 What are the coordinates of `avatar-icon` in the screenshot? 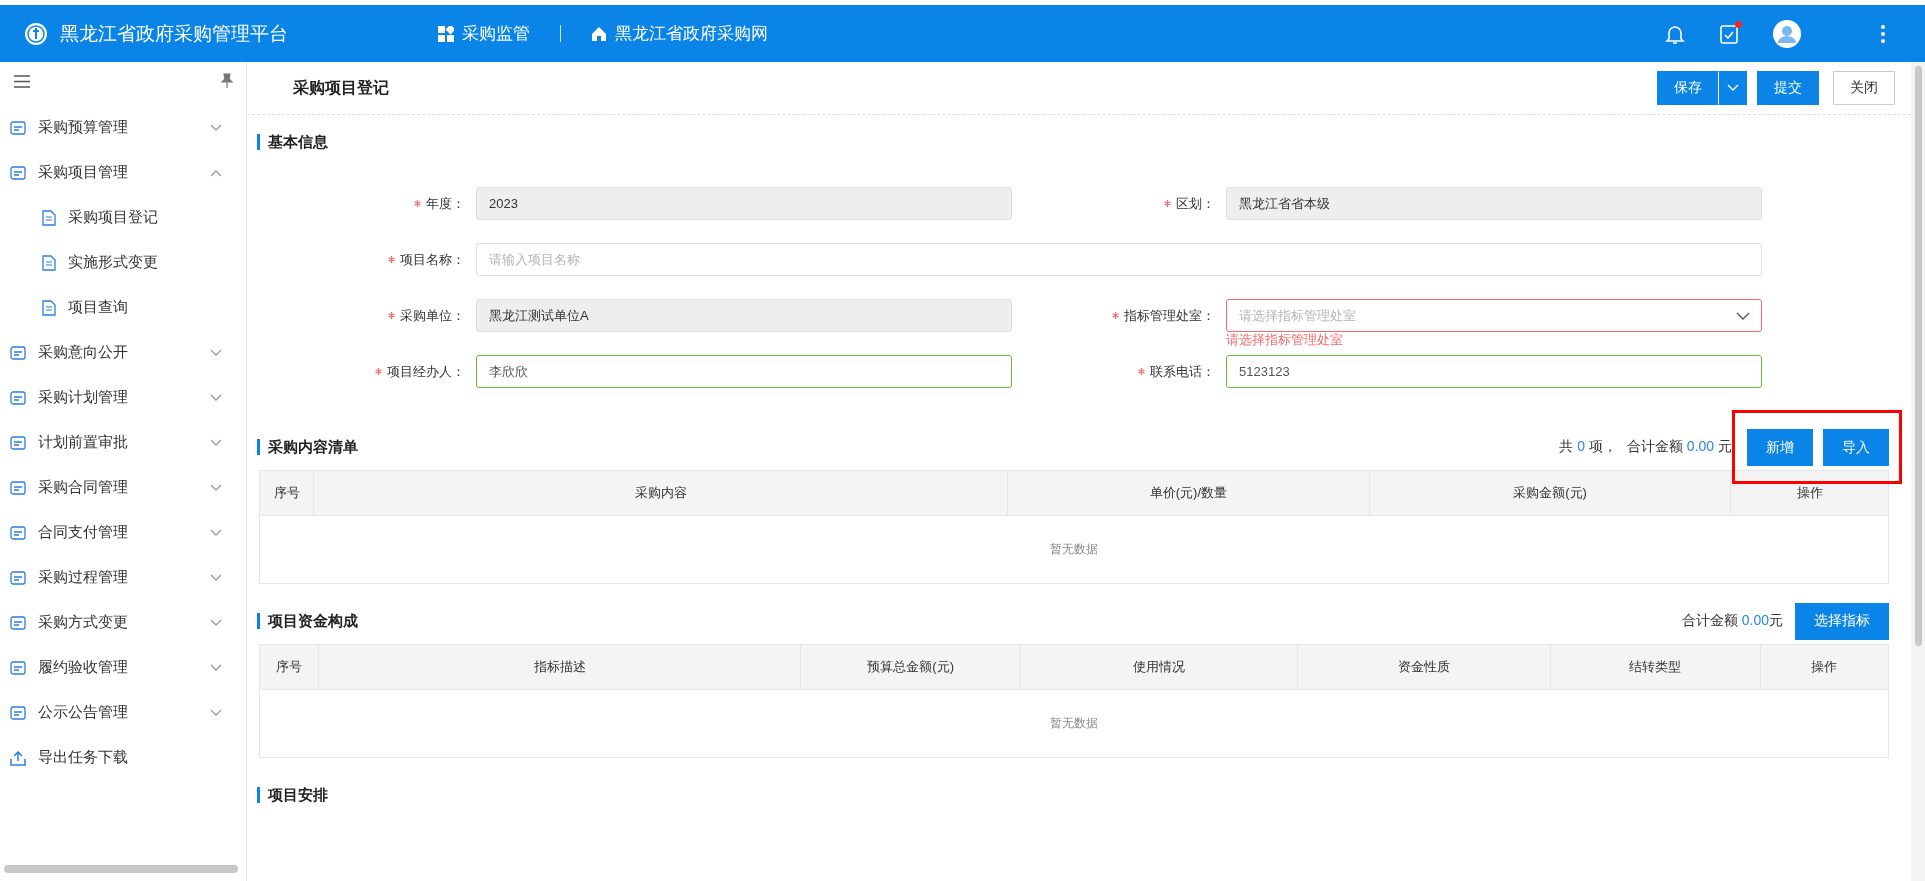 It's located at (1787, 33).